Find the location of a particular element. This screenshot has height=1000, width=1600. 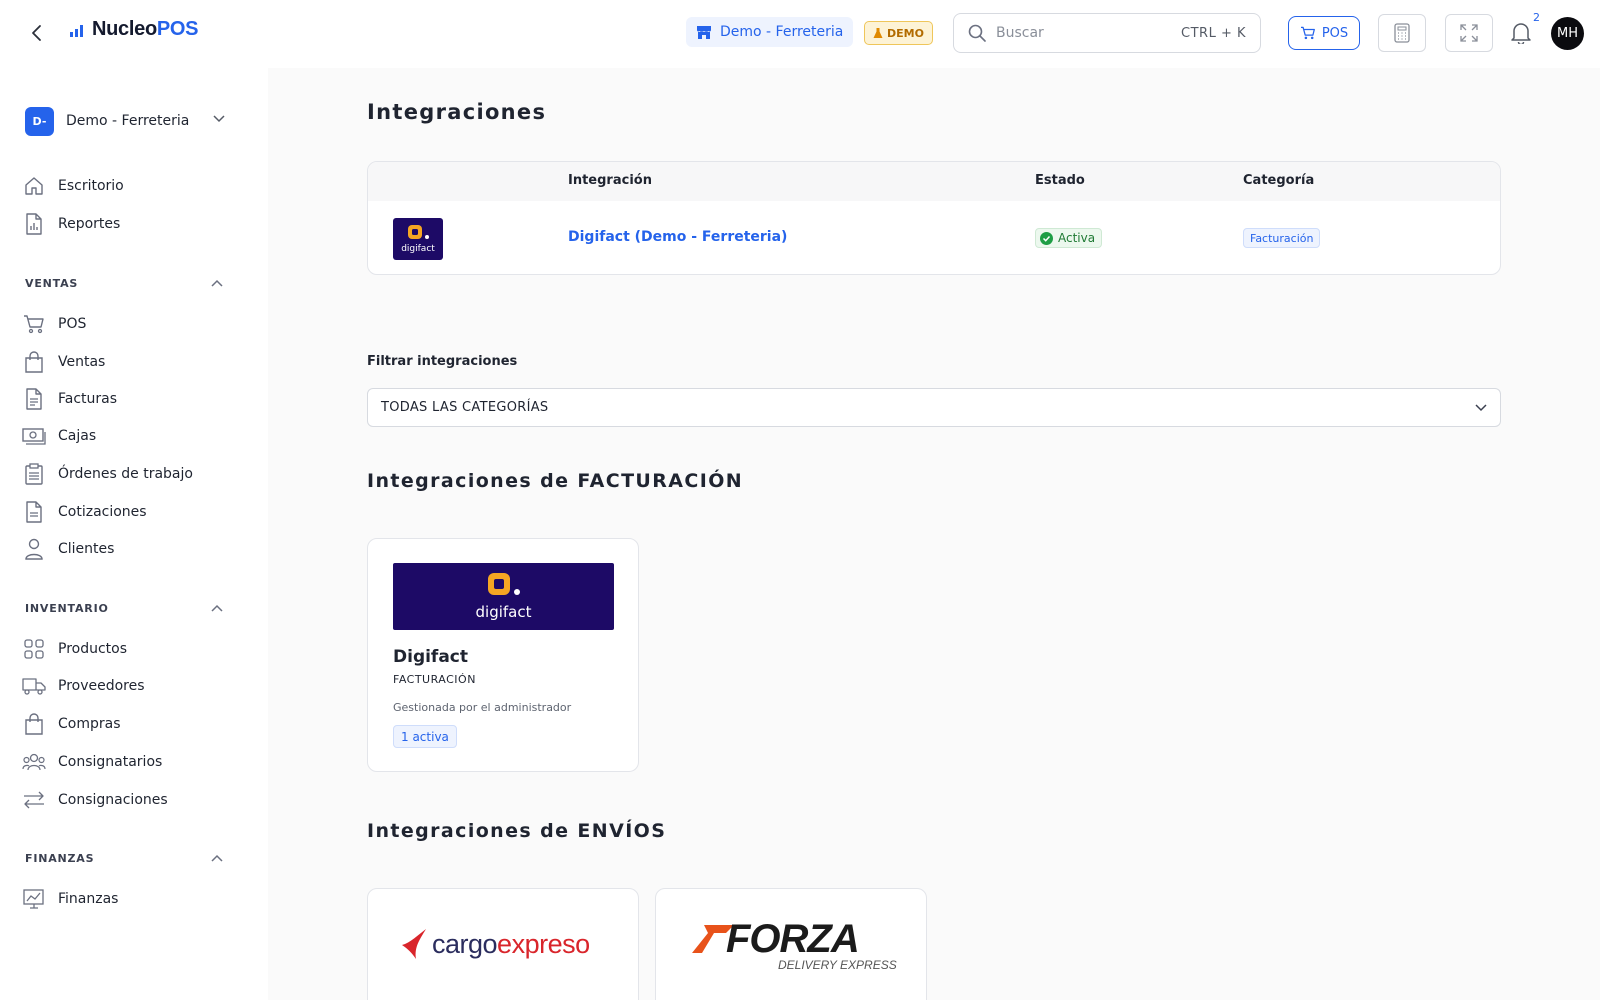

brand-logo: NucleoPOS is located at coordinates (144, 29).